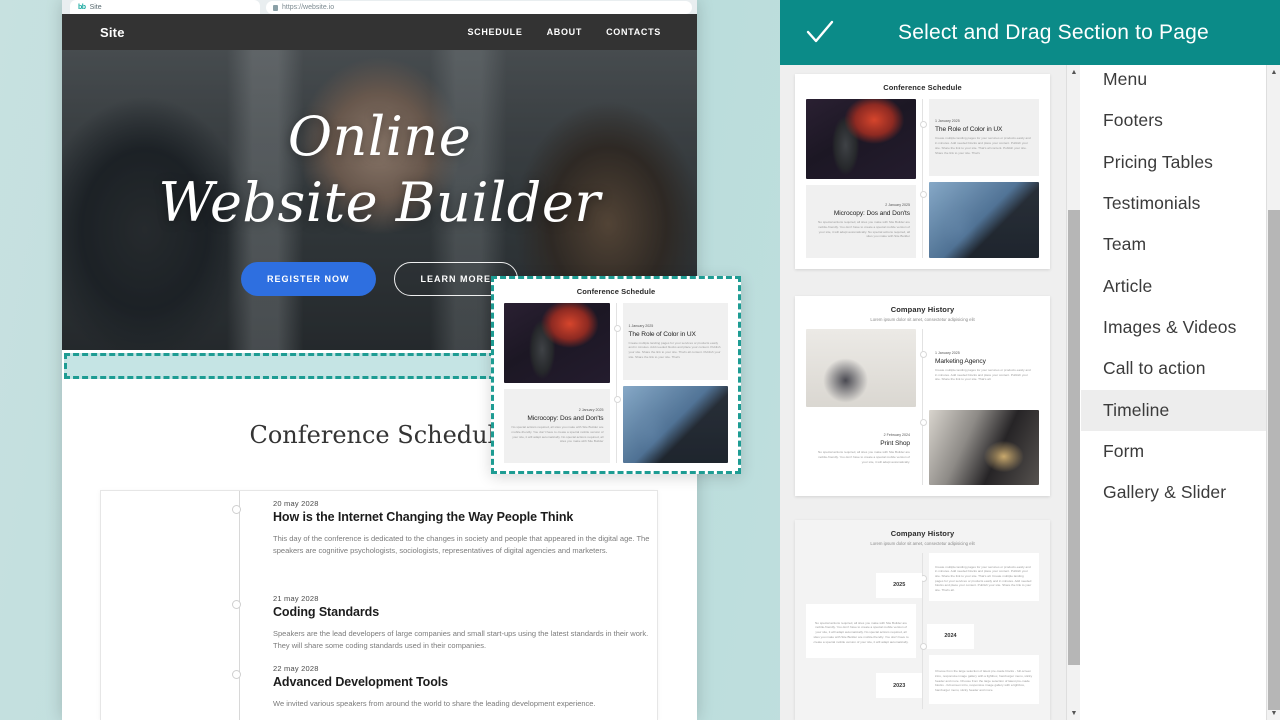 The height and width of the screenshot is (720, 1280). I want to click on mini-card-title: Marketing Agency, so click(960, 362).